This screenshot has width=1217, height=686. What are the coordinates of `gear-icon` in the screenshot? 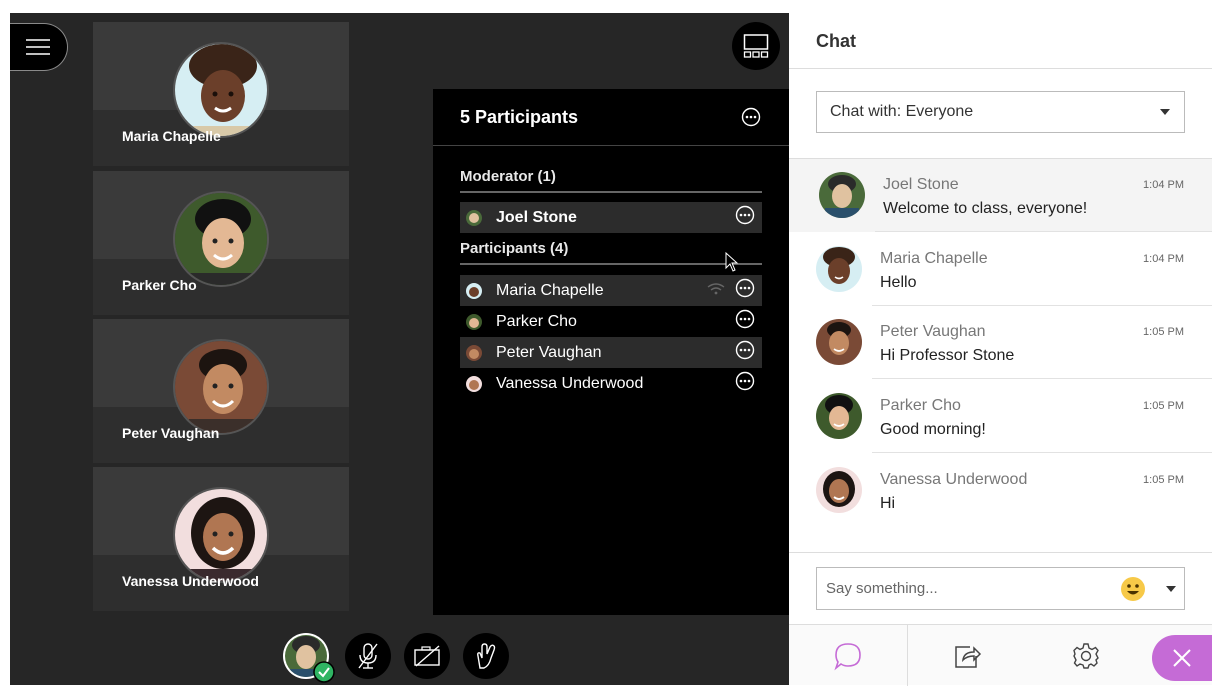 It's located at (1086, 655).